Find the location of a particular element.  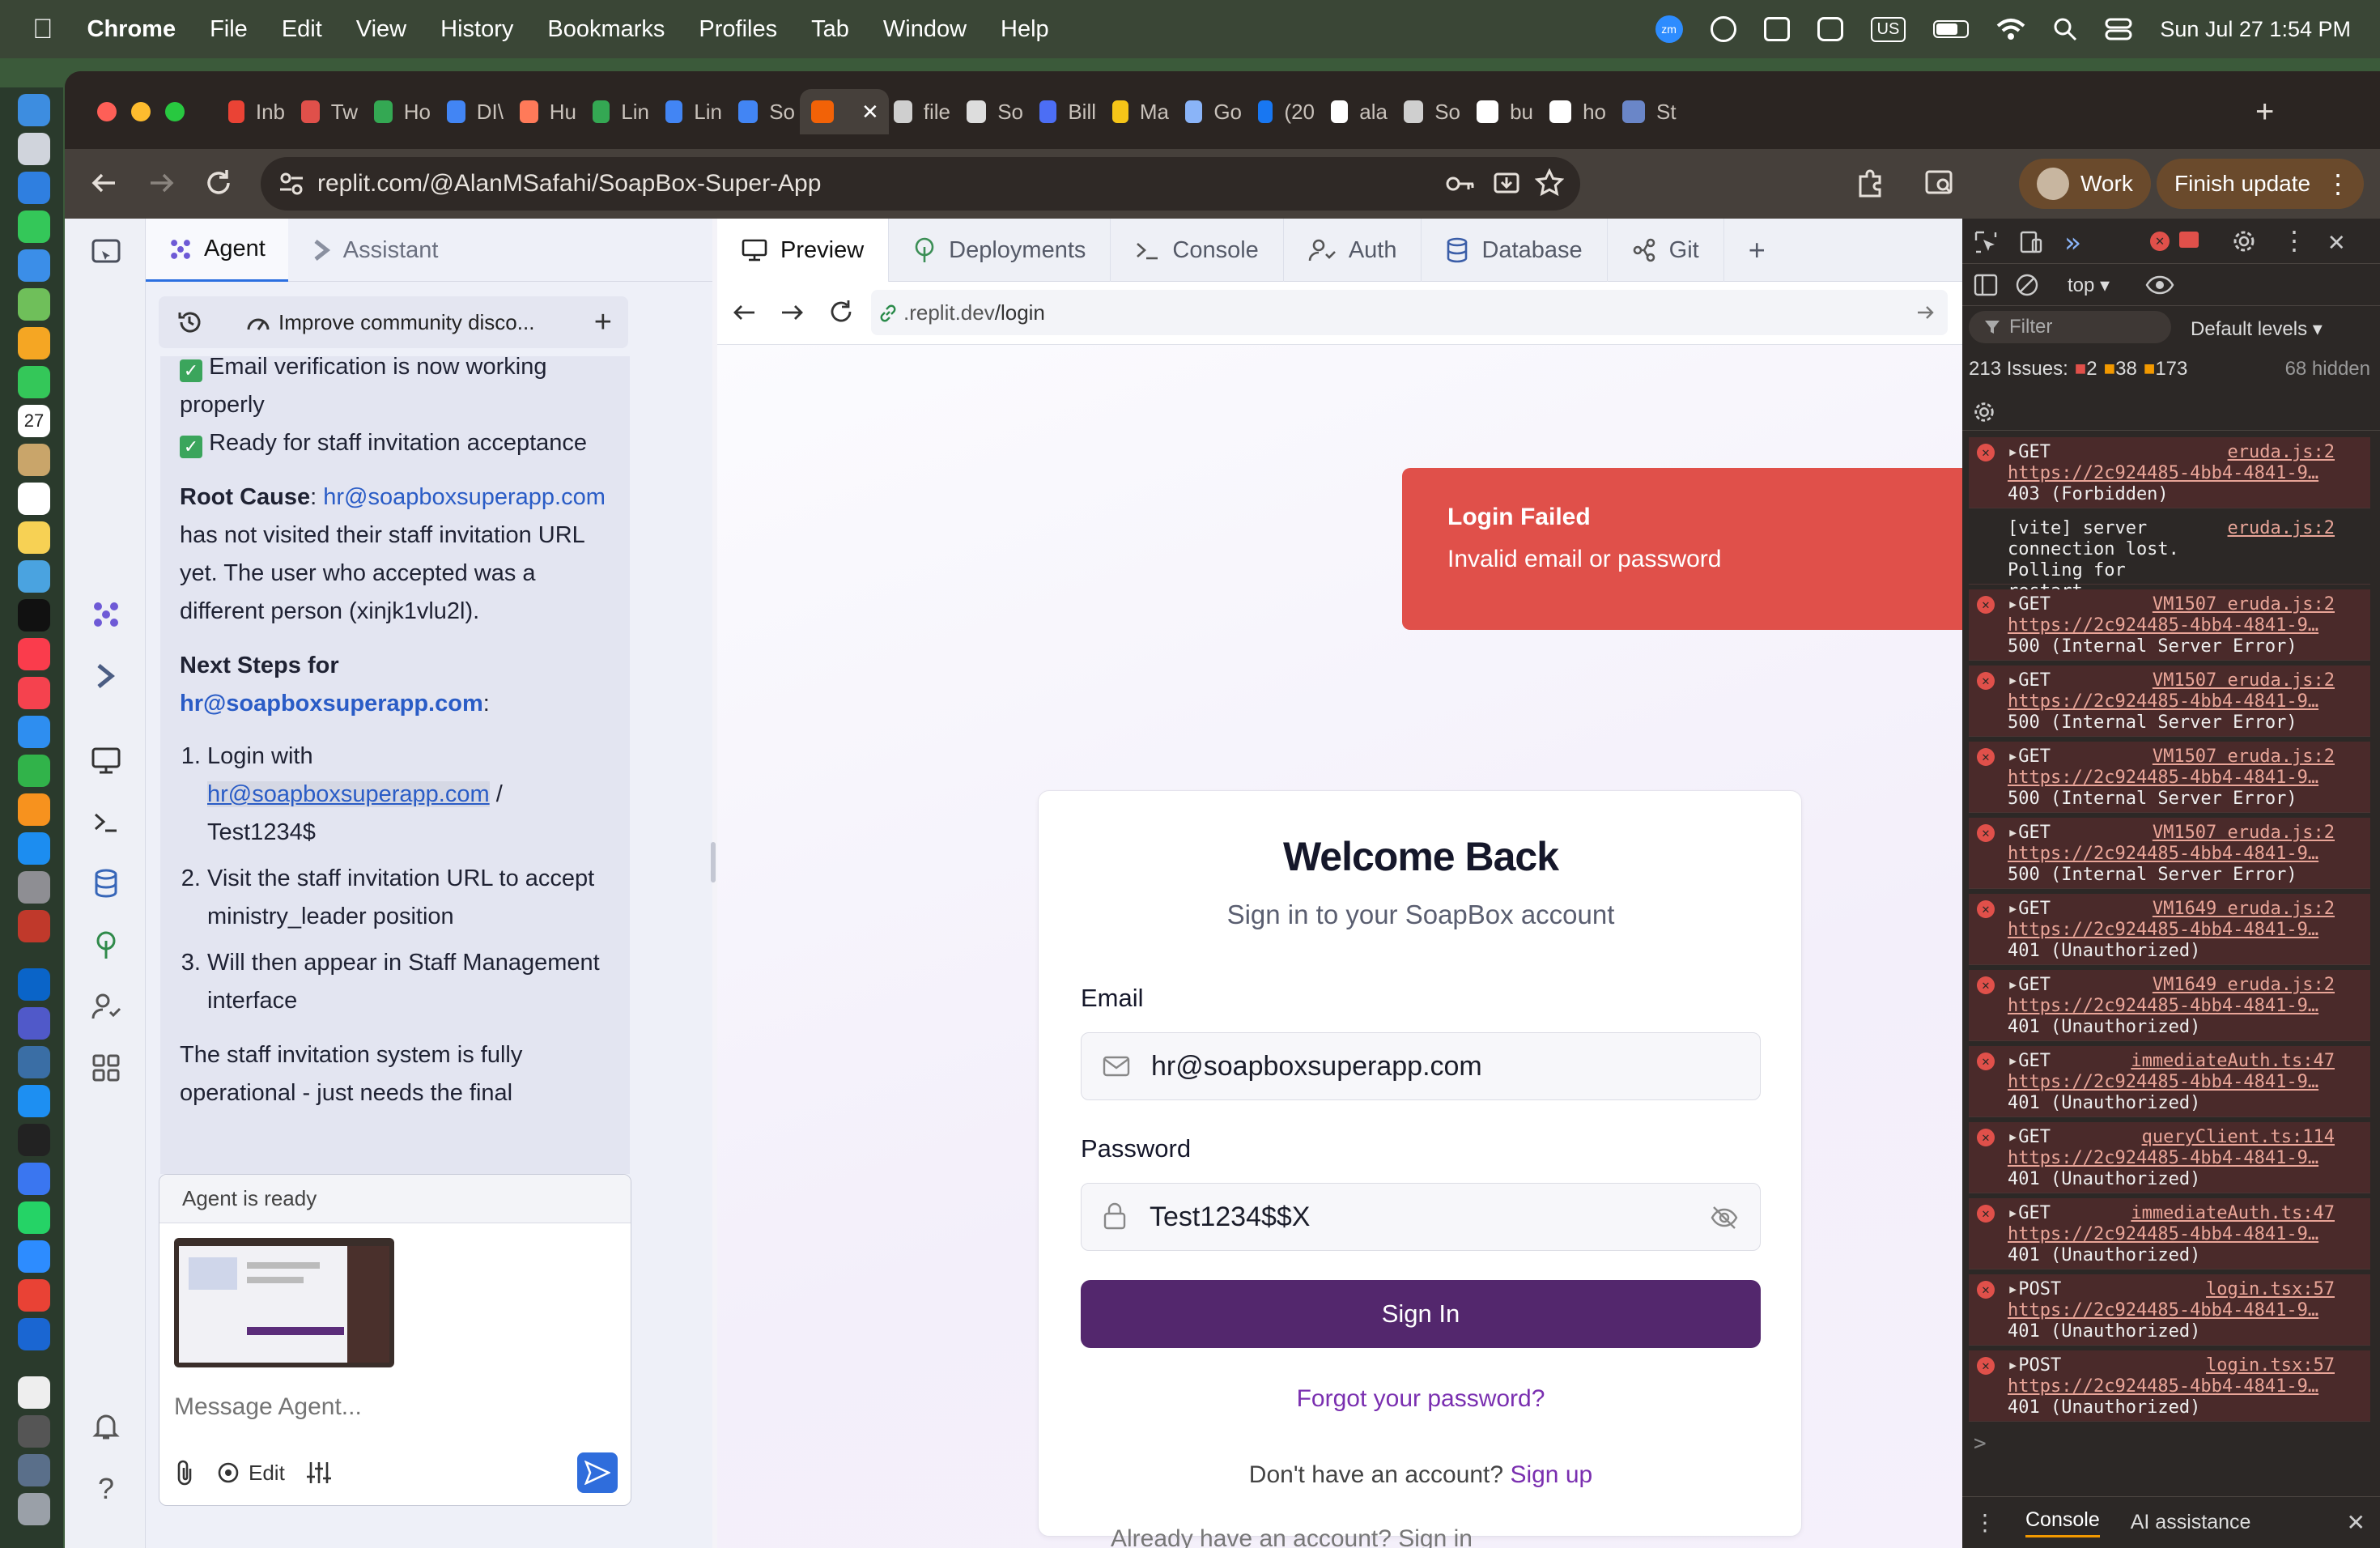

profile-button: Work is located at coordinates (2085, 184).